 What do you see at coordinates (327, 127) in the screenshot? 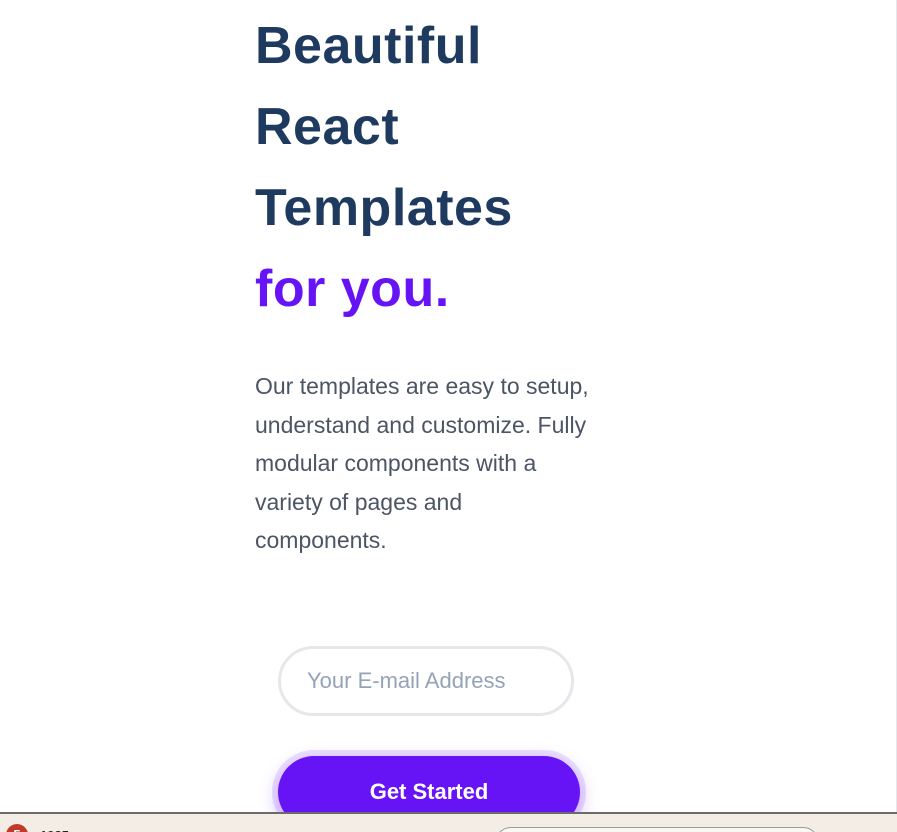
I see `headline-line-2: React` at bounding box center [327, 127].